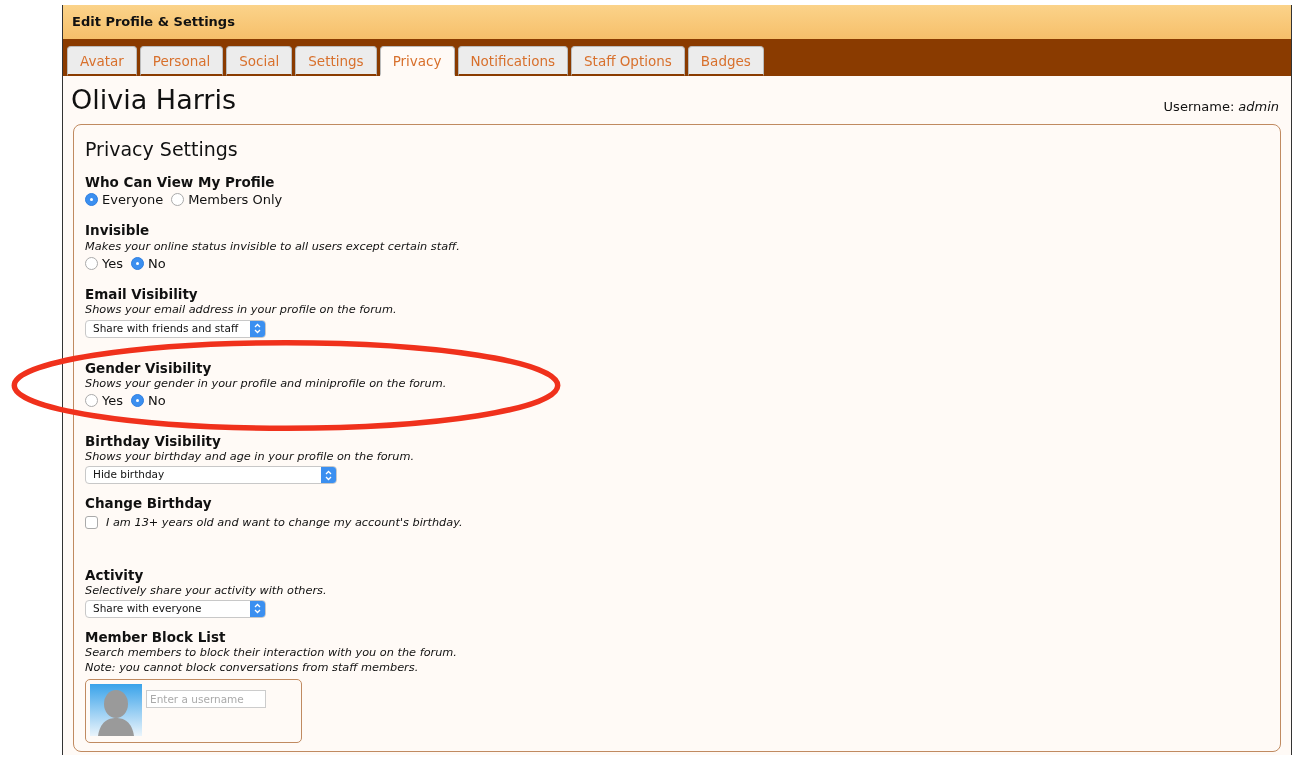 Image resolution: width=1295 pixels, height=757 pixels. What do you see at coordinates (115, 574) in the screenshot?
I see `section-title: Activity` at bounding box center [115, 574].